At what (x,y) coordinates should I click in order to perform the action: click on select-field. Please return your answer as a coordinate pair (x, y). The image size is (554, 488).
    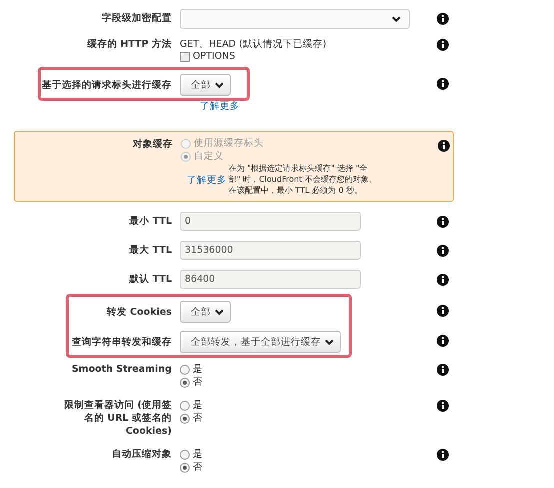
    Looking at the image, I should click on (295, 19).